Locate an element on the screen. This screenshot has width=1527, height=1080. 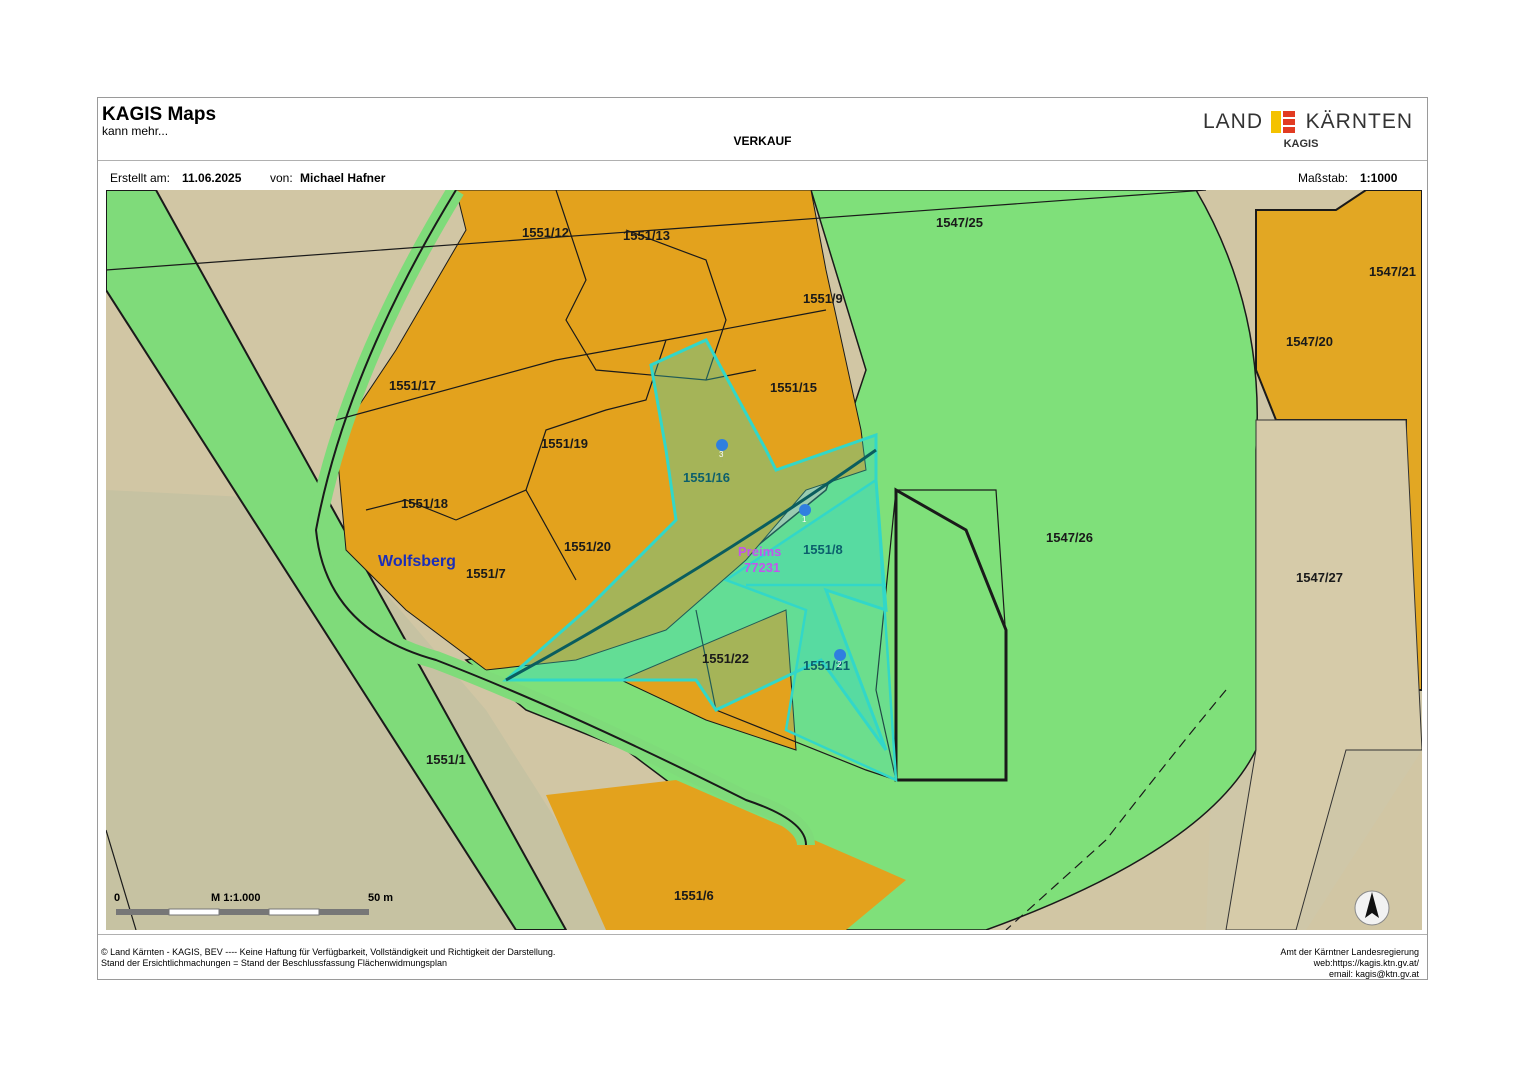
office-name: Amt der Kärntner Landesregierung is located at coordinates (1349, 952).